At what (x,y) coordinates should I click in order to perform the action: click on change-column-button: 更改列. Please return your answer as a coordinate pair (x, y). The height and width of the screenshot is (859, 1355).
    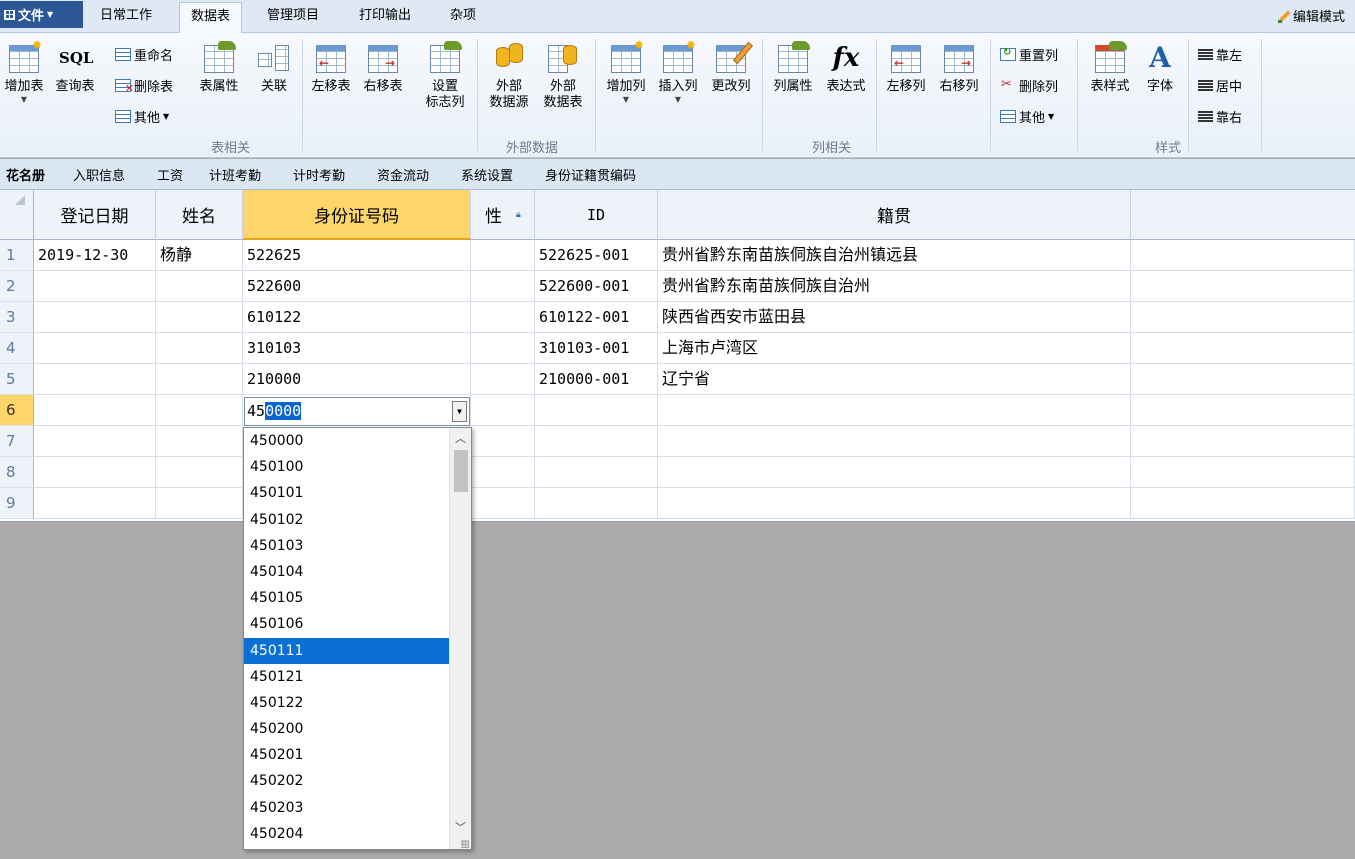
    Looking at the image, I should click on (731, 68).